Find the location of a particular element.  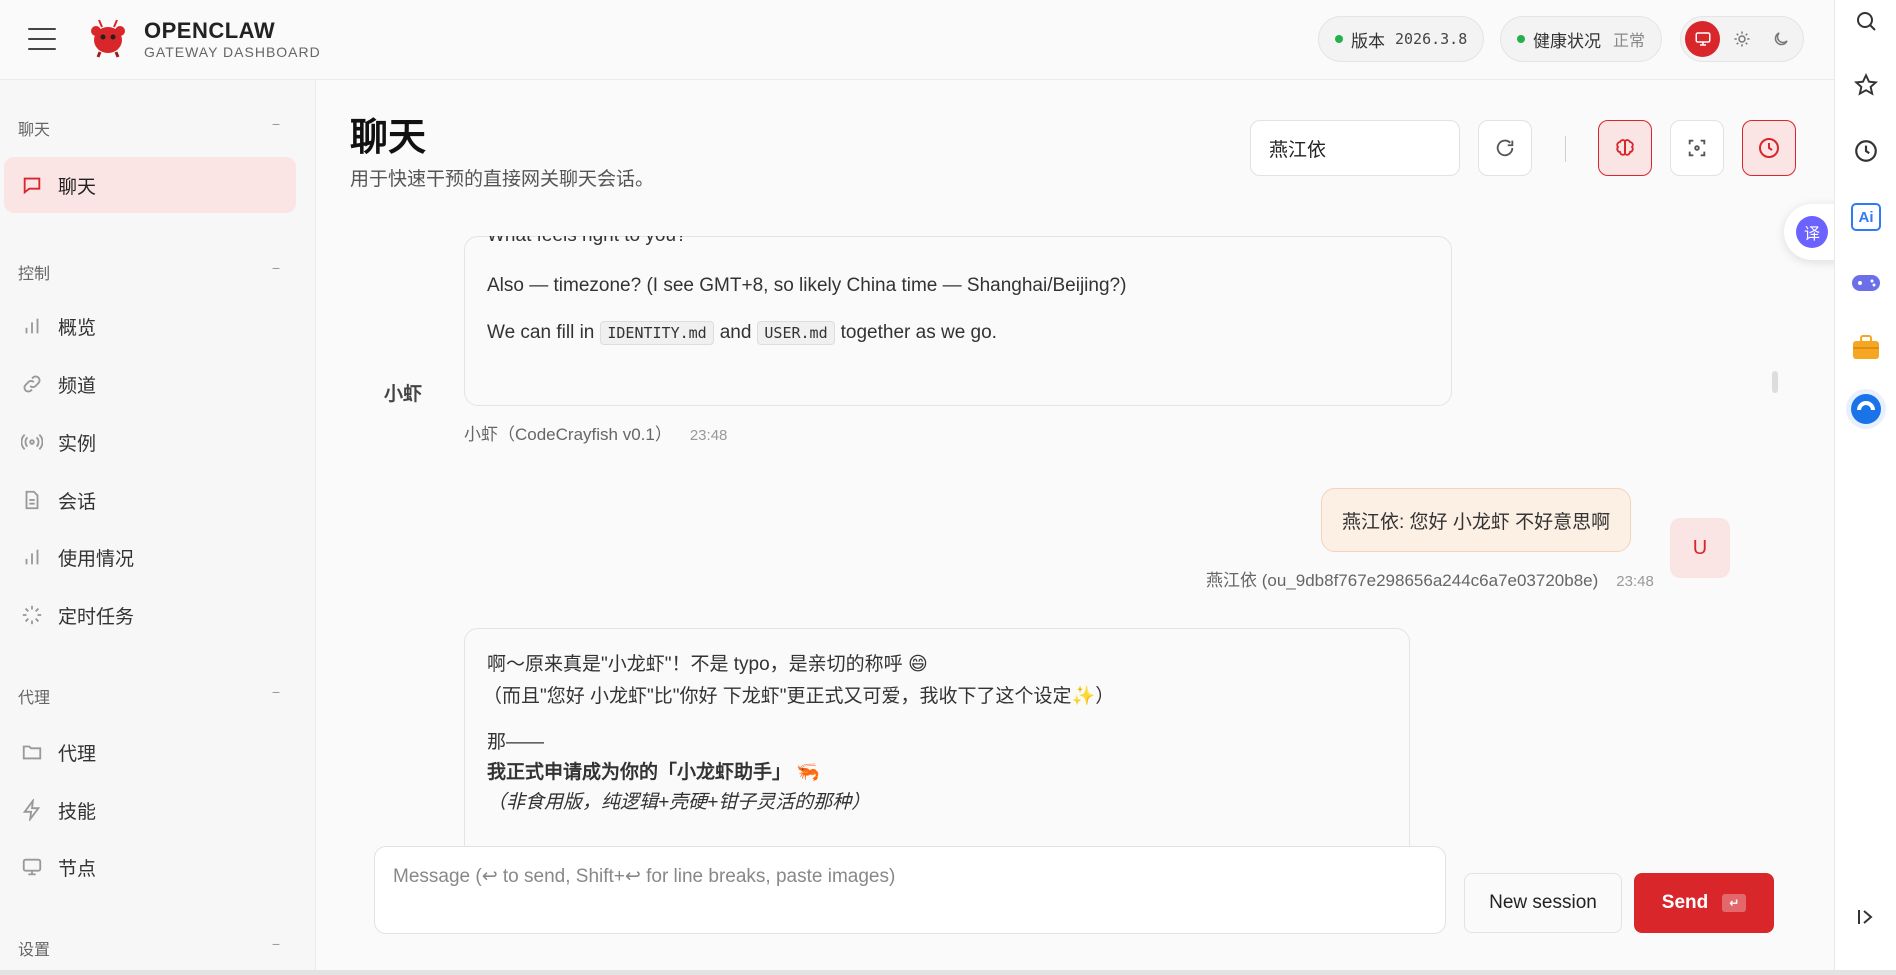

sidebar-item-overview: 概览 is located at coordinates (150, 326).